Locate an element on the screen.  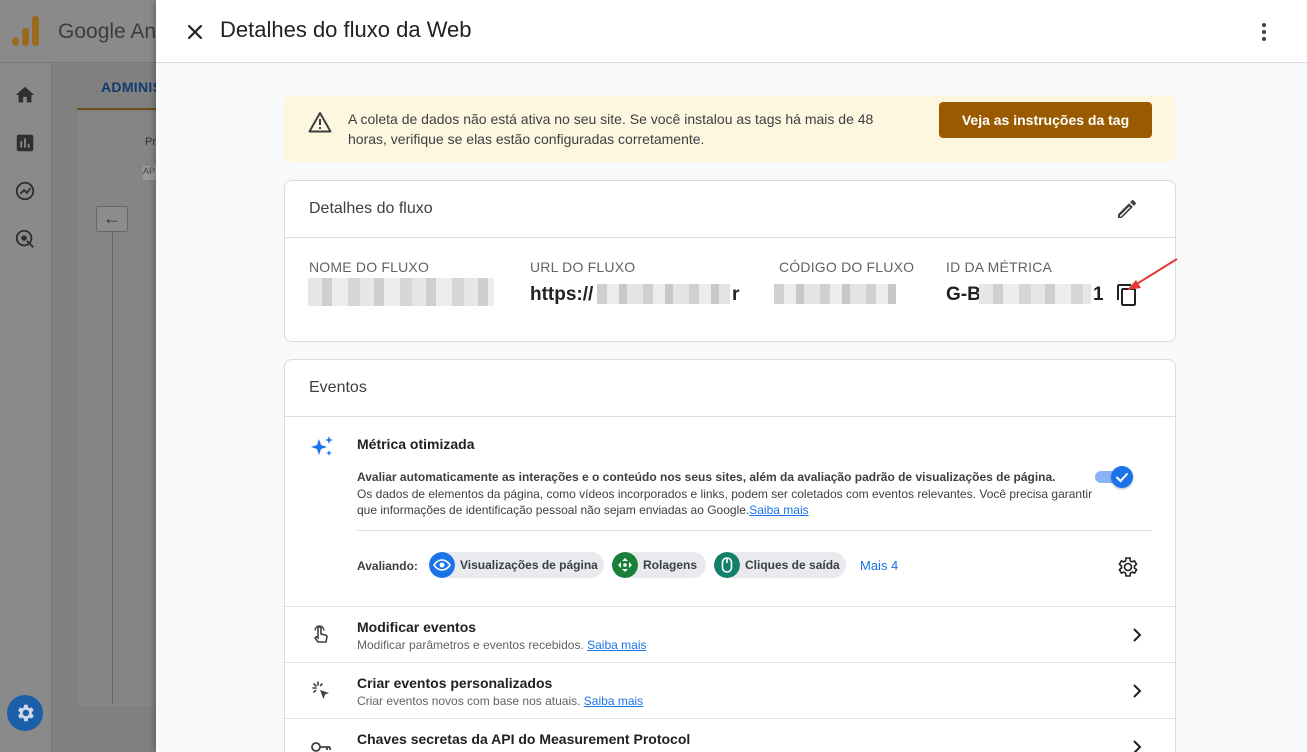
metric-id-label: ID DA MÉTRICA is located at coordinates (999, 267).